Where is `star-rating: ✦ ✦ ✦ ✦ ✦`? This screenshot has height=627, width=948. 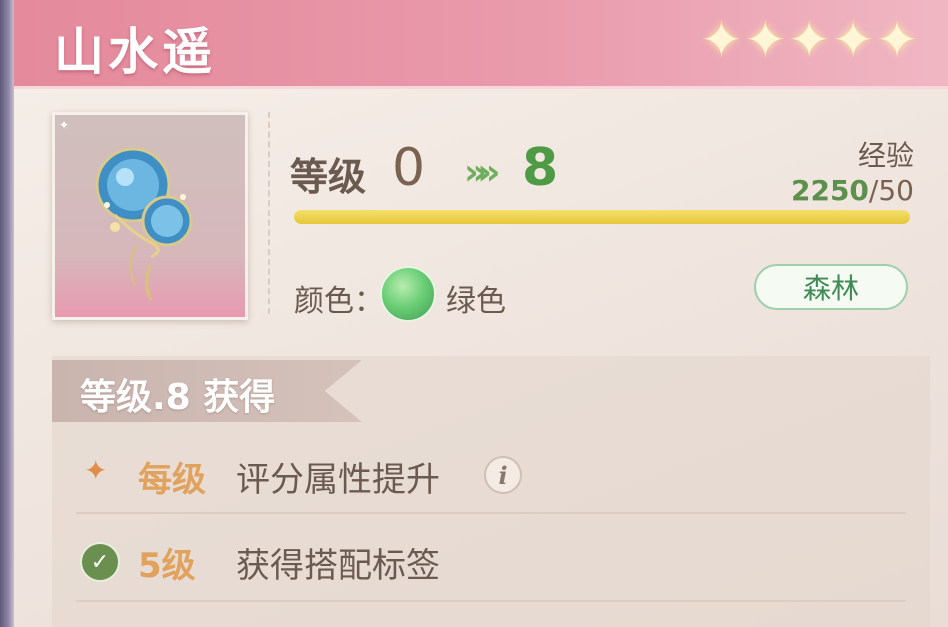 star-rating: ✦ ✦ ✦ ✦ ✦ is located at coordinates (809, 40).